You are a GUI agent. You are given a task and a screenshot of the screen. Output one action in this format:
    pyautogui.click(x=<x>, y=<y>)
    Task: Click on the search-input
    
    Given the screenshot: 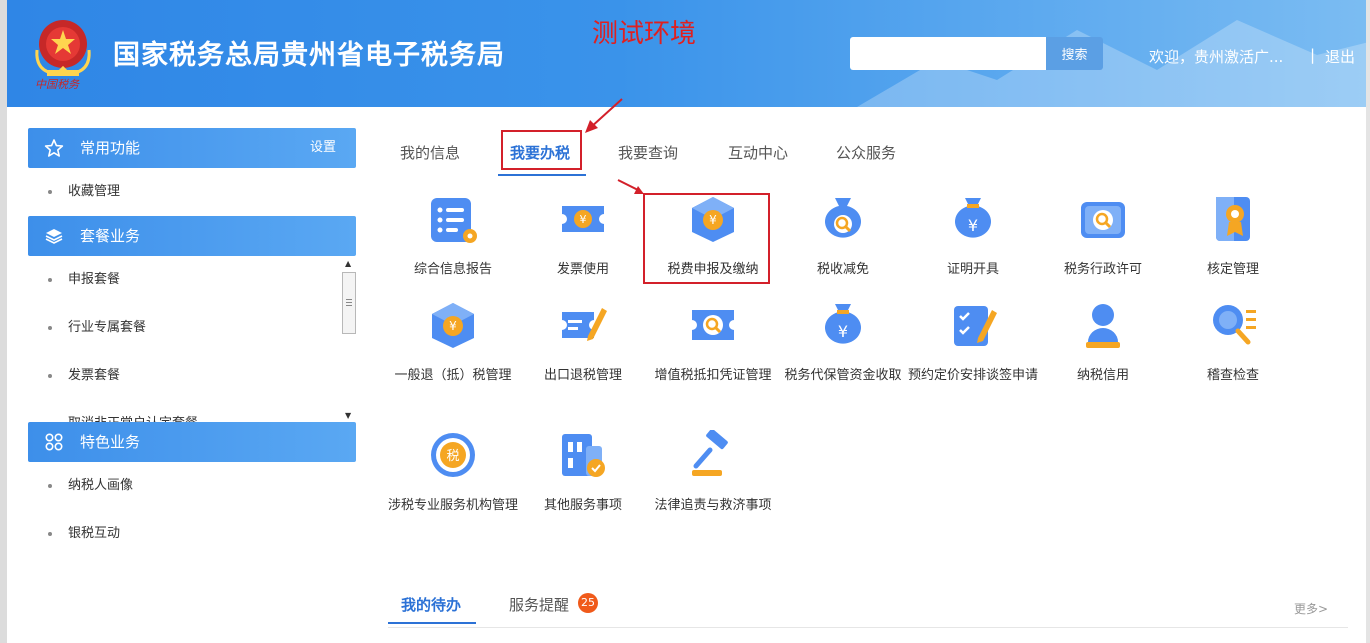 What is the action you would take?
    pyautogui.click(x=948, y=53)
    